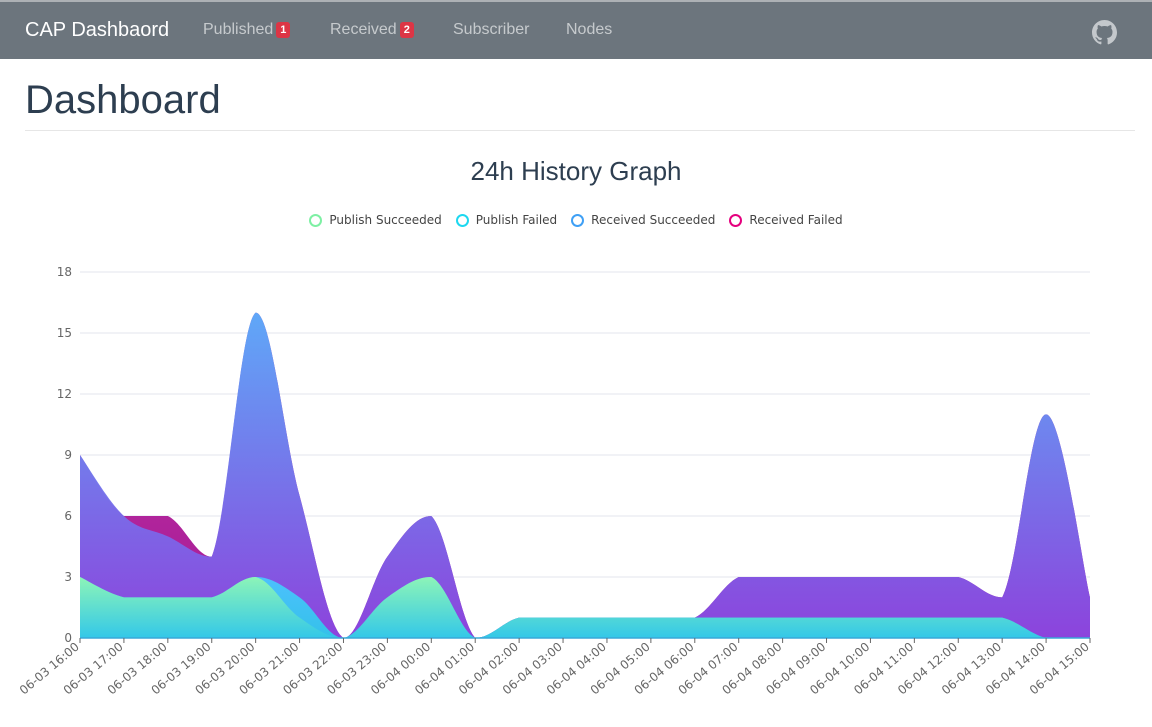 The width and height of the screenshot is (1152, 727). Describe the element at coordinates (796, 220) in the screenshot. I see `legend-label: Received Failed` at that location.